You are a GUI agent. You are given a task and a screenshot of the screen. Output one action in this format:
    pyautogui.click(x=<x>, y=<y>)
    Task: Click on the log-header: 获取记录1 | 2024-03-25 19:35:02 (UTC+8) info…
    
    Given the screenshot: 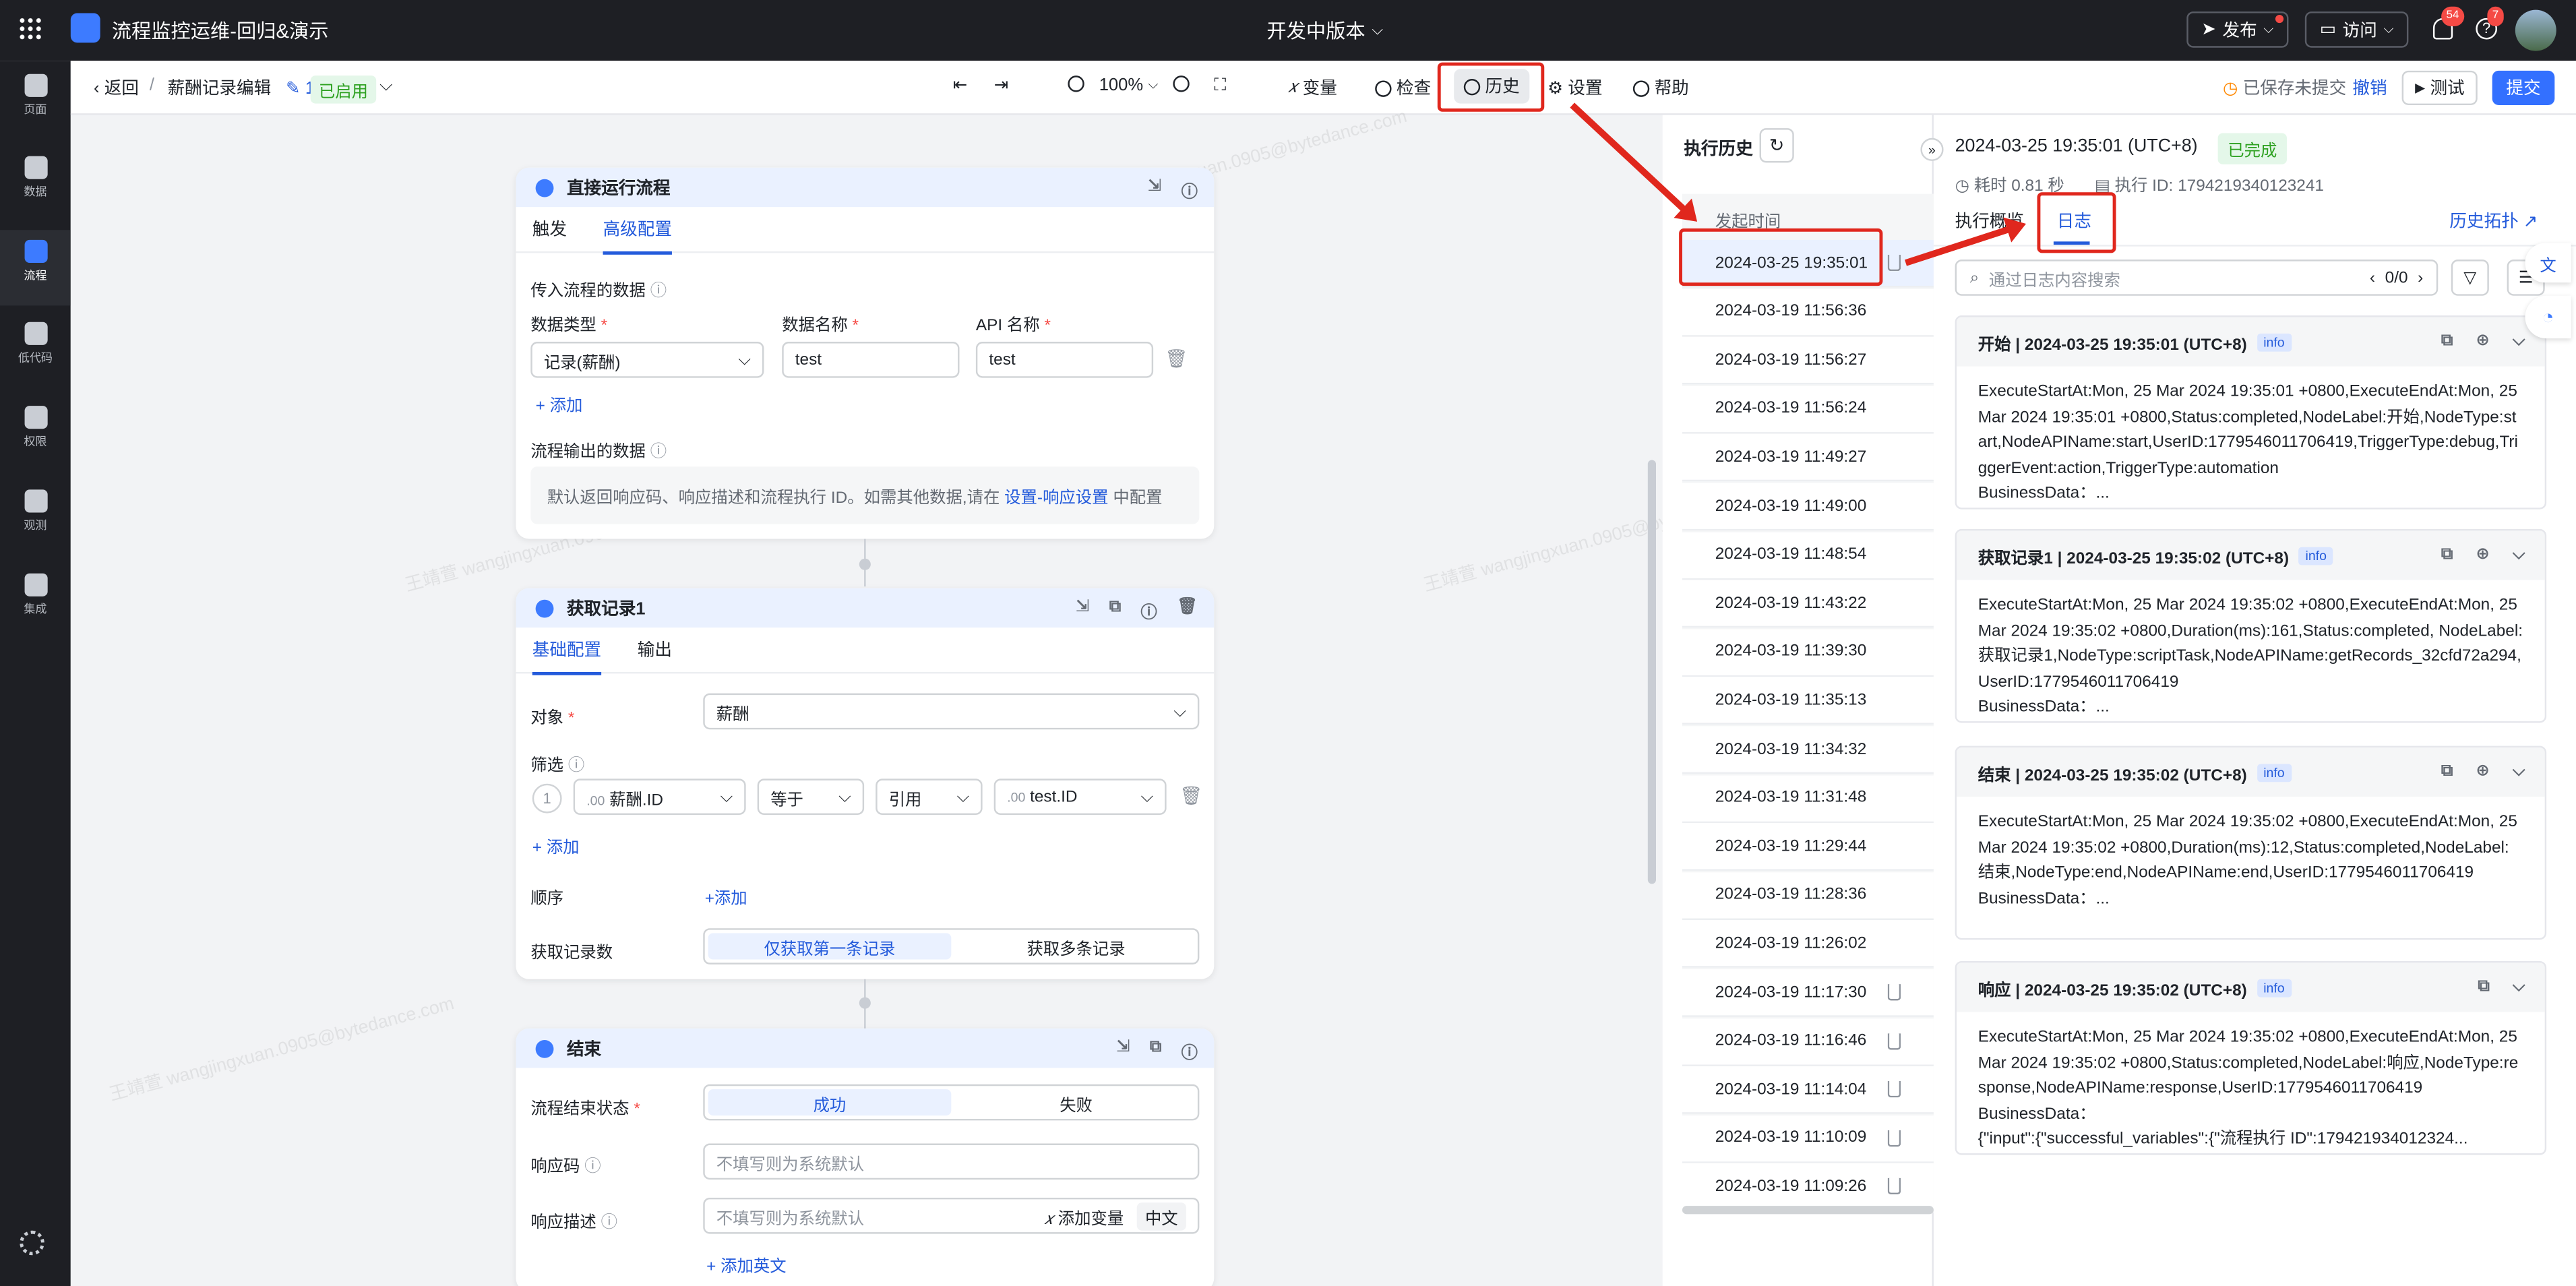 What is the action you would take?
    pyautogui.click(x=2251, y=555)
    